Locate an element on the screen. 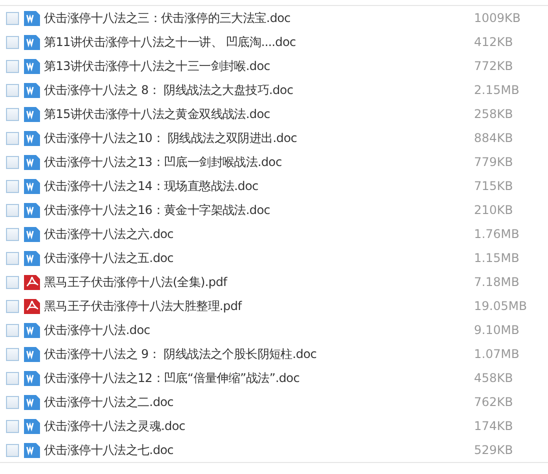 The width and height of the screenshot is (548, 474). file-name: 伏击涨停十八法之灵魂.doc is located at coordinates (254, 426).